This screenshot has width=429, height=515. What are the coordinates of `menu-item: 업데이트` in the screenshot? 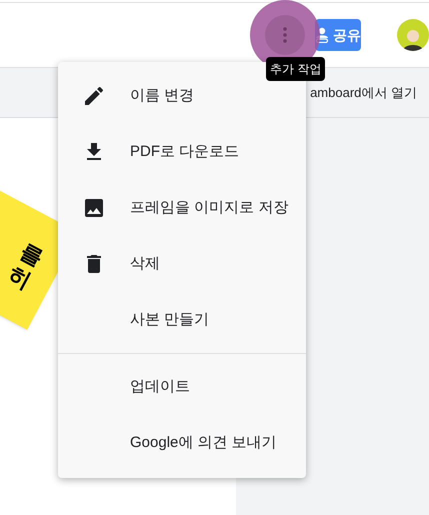 It's located at (182, 387).